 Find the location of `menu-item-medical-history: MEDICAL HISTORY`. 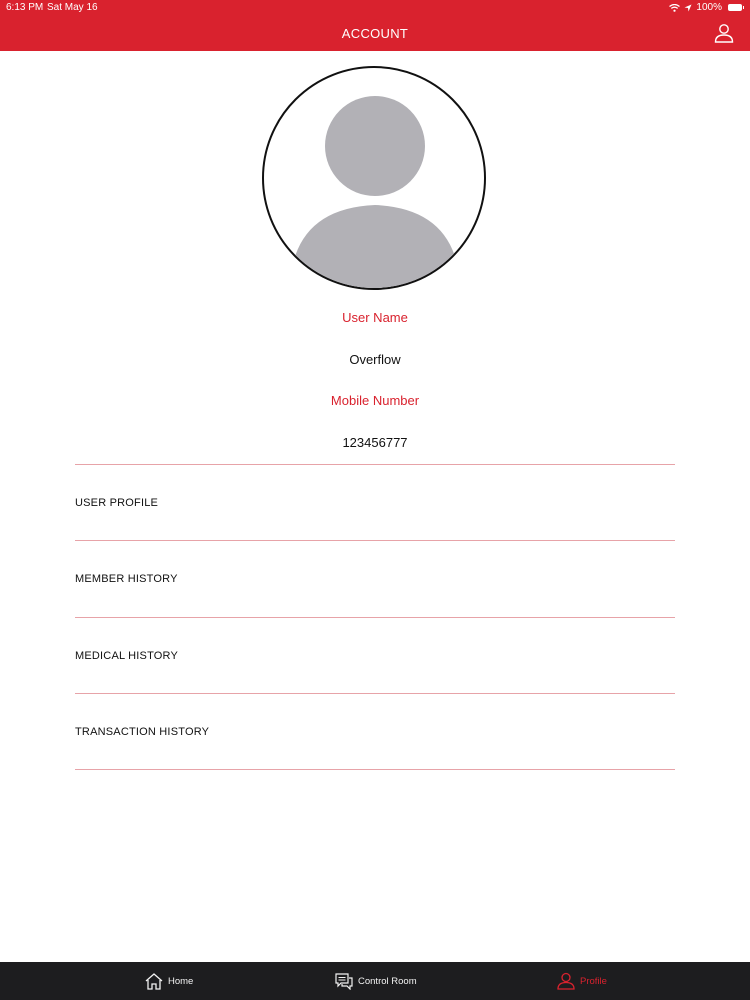

menu-item-medical-history: MEDICAL HISTORY is located at coordinates (375, 656).